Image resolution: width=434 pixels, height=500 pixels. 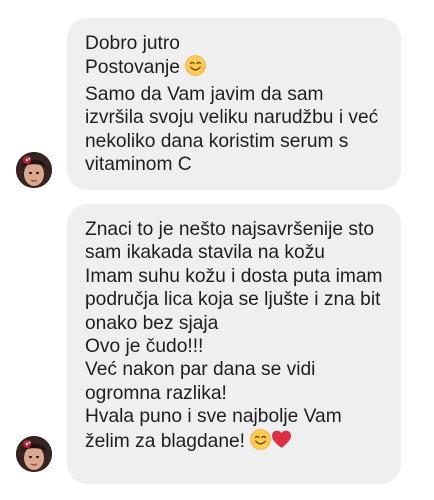 I want to click on red-heart-icon, so click(x=281, y=442).